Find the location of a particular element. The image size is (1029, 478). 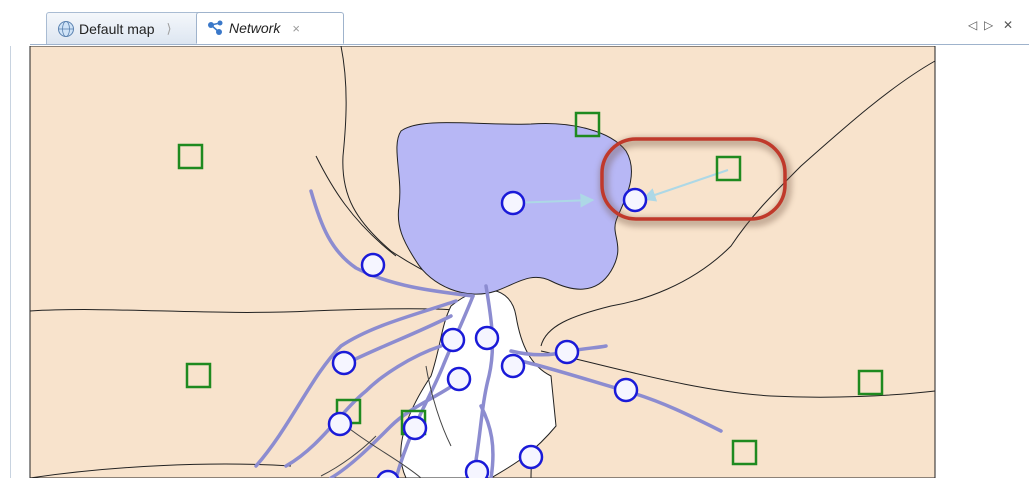

scroll-tabs-left-icon: ◁ is located at coordinates (972, 25).